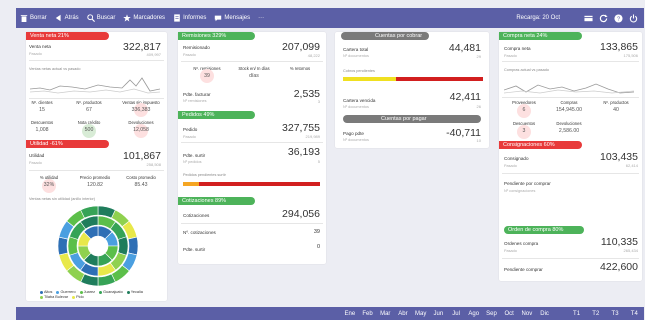  Describe the element at coordinates (603, 18) in the screenshot. I see `refresh-icon` at that location.